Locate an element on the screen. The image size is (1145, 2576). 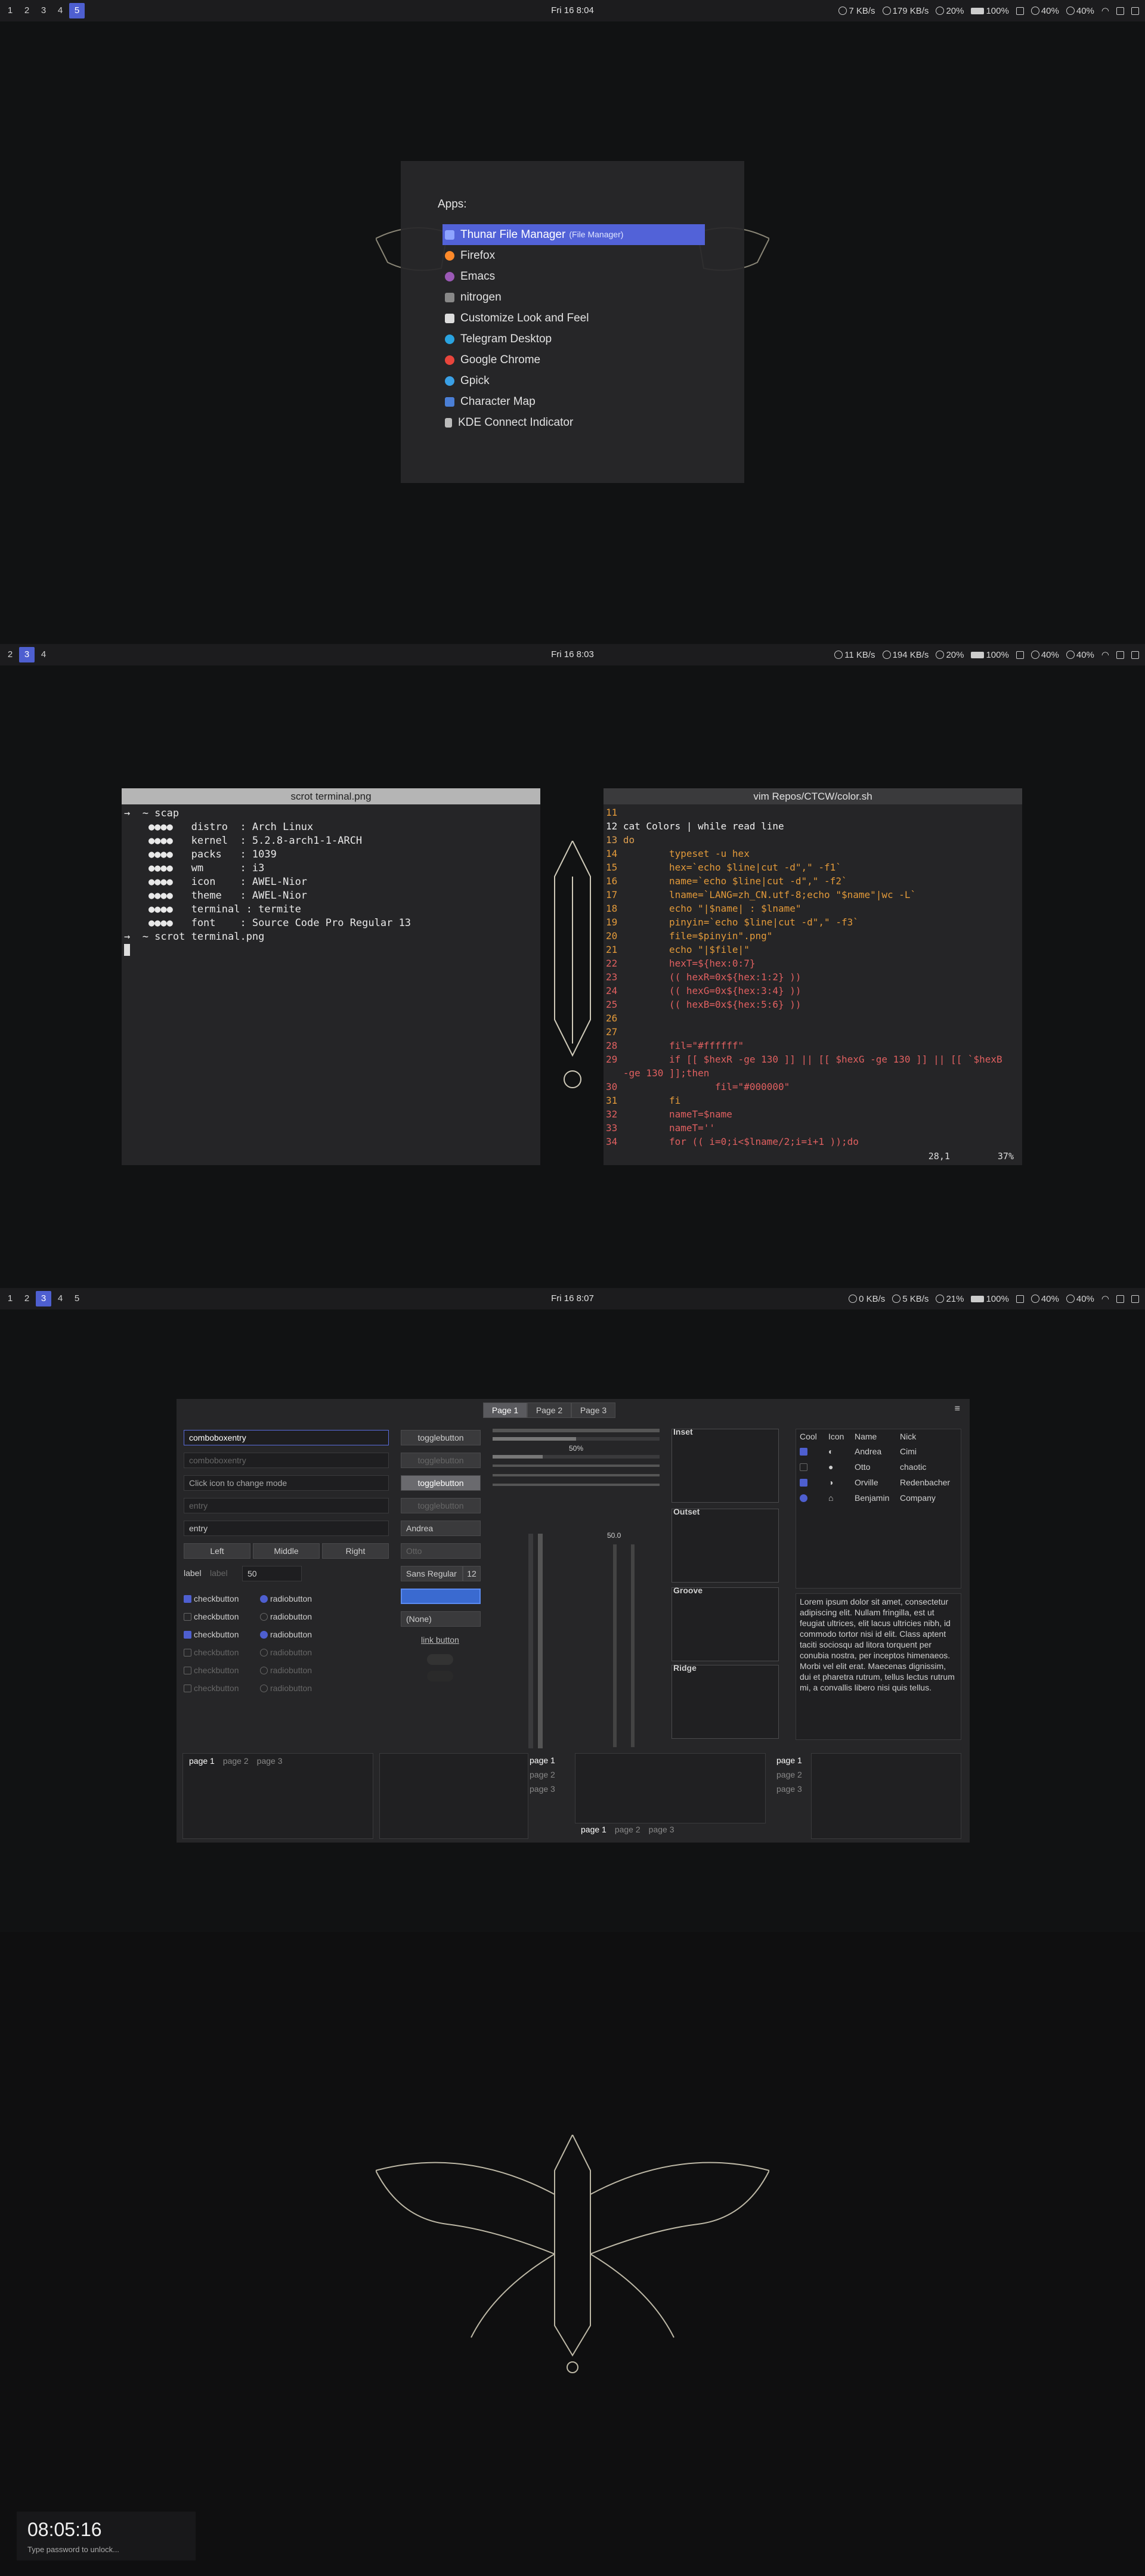
menu-icon: ≡ is located at coordinates (957, 1409).